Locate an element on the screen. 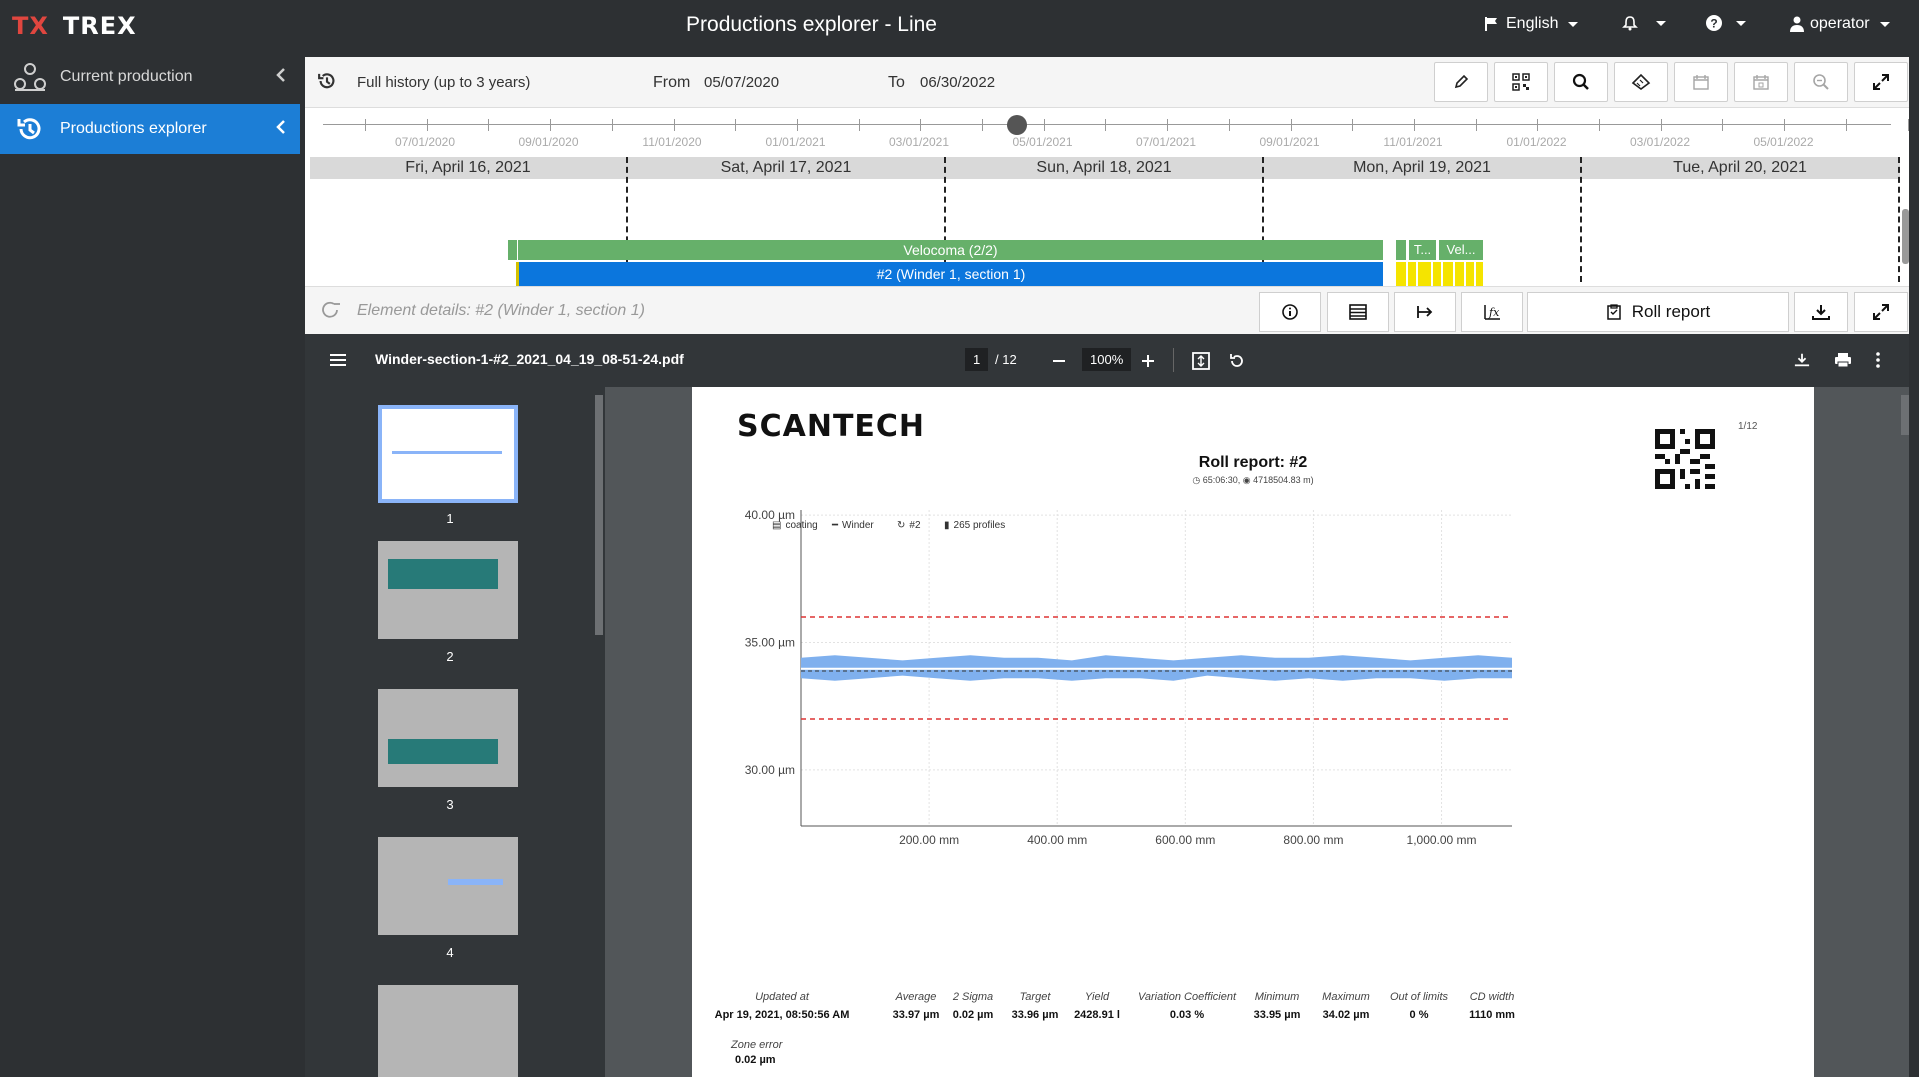 The width and height of the screenshot is (1919, 1077). production-bar: Velocoma (2/2) is located at coordinates (950, 250).